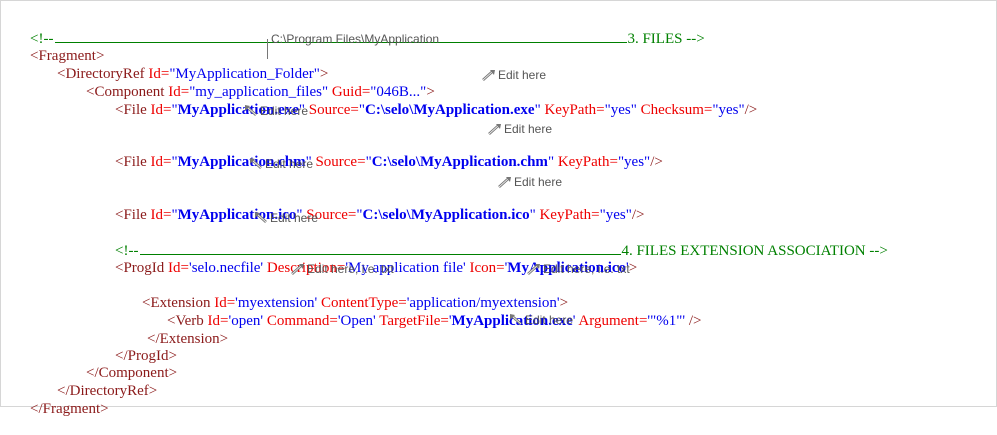  What do you see at coordinates (246, 321) in the screenshot?
I see `verb-id-value: 'open'` at bounding box center [246, 321].